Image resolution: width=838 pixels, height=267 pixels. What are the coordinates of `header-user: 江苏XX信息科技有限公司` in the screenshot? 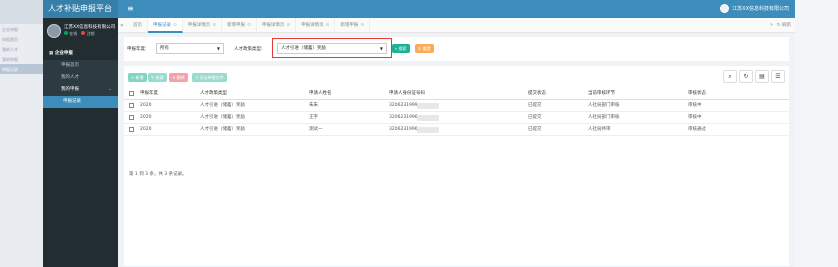 It's located at (754, 8).